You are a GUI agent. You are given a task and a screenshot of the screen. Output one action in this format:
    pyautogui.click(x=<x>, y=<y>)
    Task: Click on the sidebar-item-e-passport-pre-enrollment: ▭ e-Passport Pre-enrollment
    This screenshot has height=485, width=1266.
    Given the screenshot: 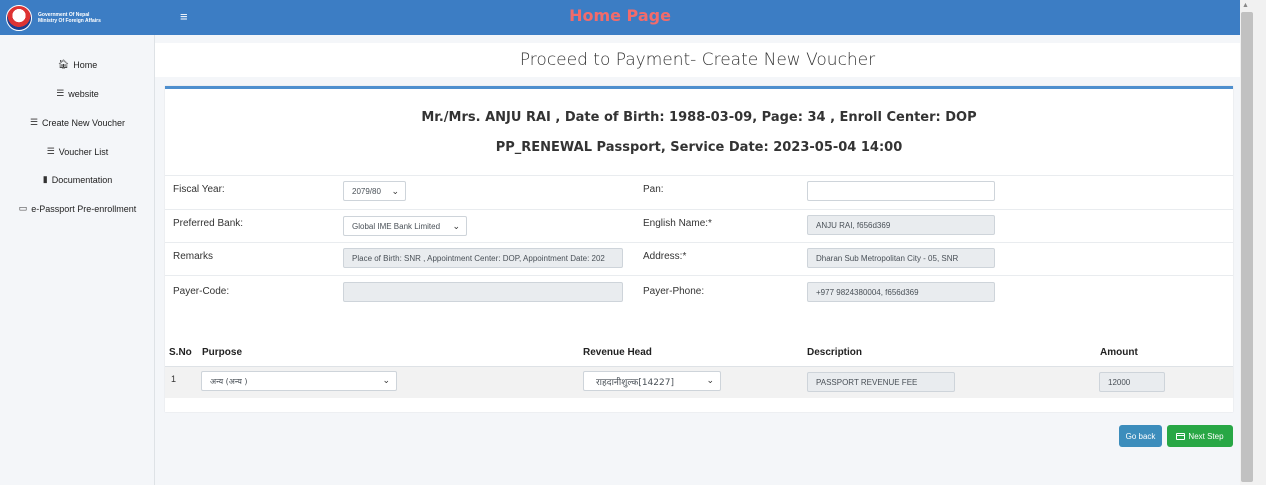 What is the action you would take?
    pyautogui.click(x=77, y=208)
    